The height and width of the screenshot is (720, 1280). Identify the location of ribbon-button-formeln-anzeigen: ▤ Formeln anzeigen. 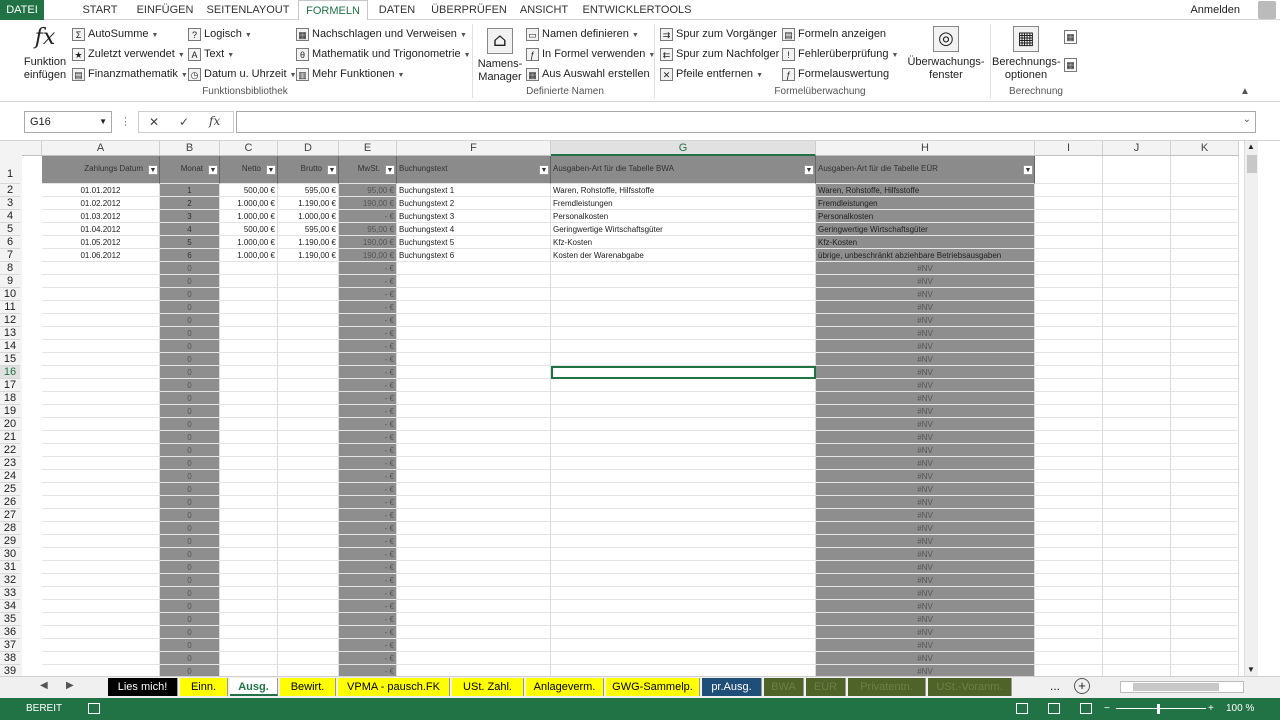
(834, 34).